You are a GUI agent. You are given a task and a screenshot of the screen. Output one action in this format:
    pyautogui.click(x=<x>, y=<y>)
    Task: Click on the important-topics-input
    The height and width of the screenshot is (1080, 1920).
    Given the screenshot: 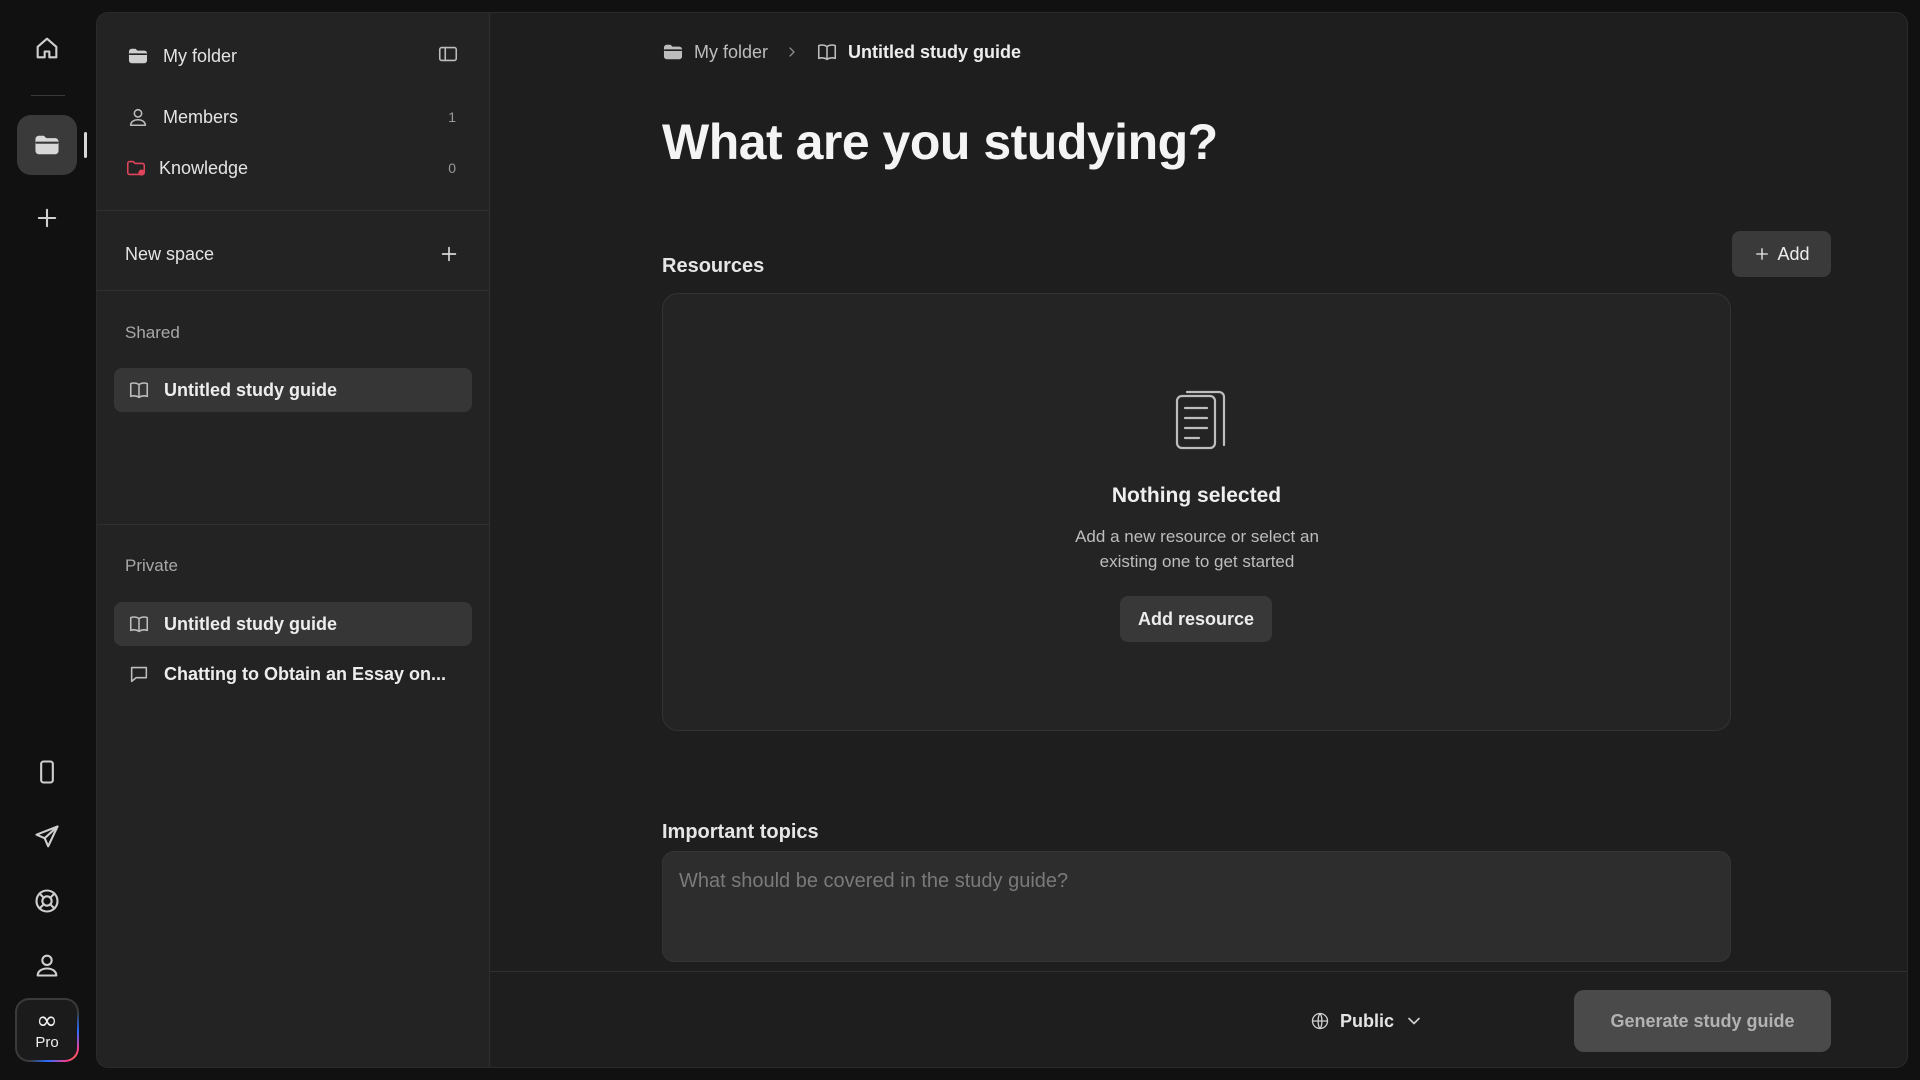 What is the action you would take?
    pyautogui.click(x=1196, y=906)
    